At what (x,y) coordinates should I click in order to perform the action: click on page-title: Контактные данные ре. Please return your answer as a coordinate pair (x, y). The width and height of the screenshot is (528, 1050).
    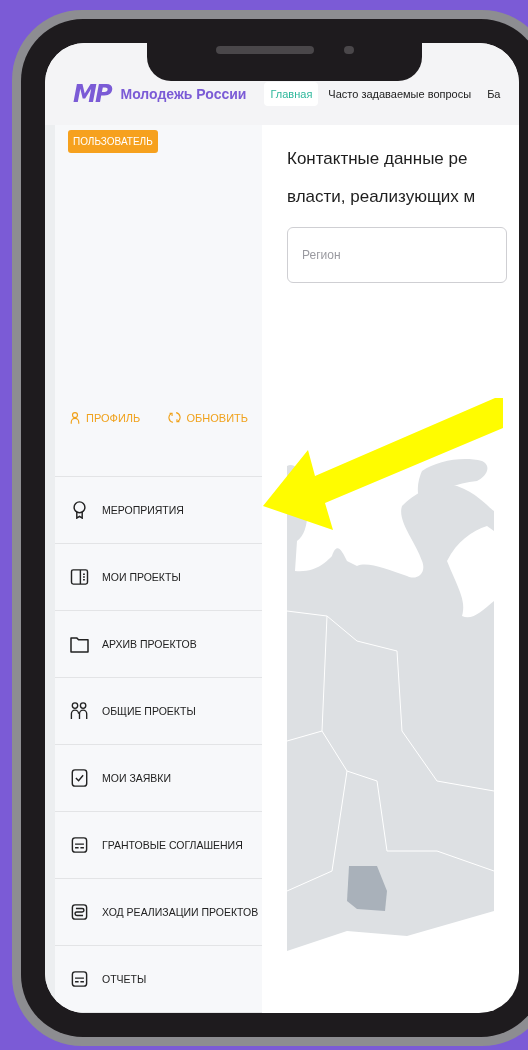
    Looking at the image, I should click on (377, 159).